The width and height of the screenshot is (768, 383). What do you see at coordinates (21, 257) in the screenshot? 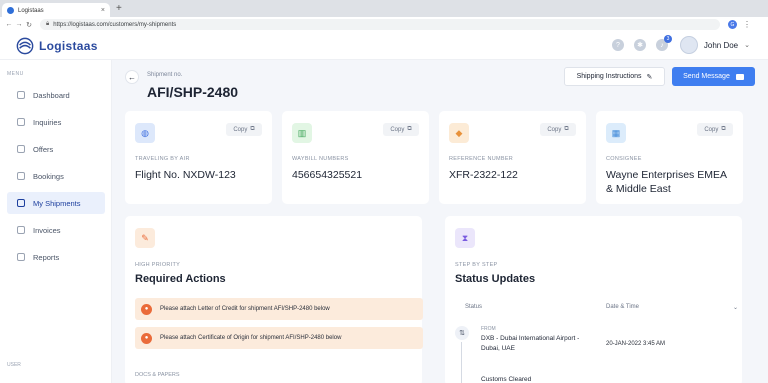
I see `reports-icon` at bounding box center [21, 257].